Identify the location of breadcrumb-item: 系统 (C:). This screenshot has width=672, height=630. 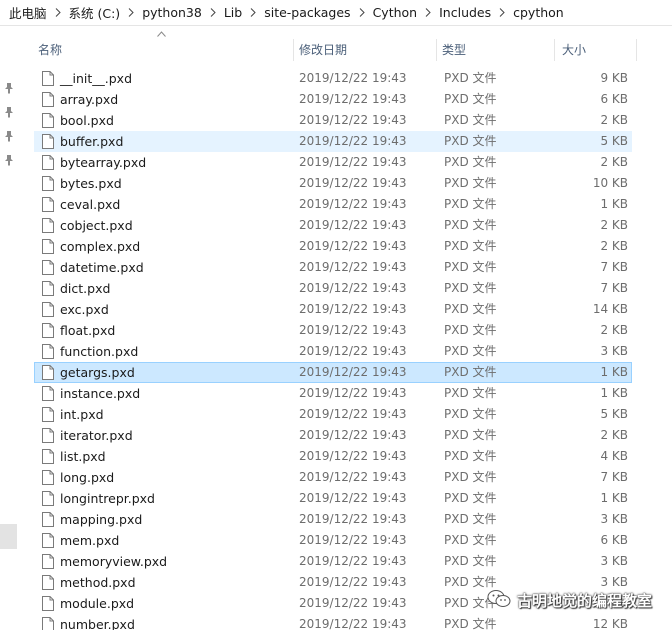
(95, 12).